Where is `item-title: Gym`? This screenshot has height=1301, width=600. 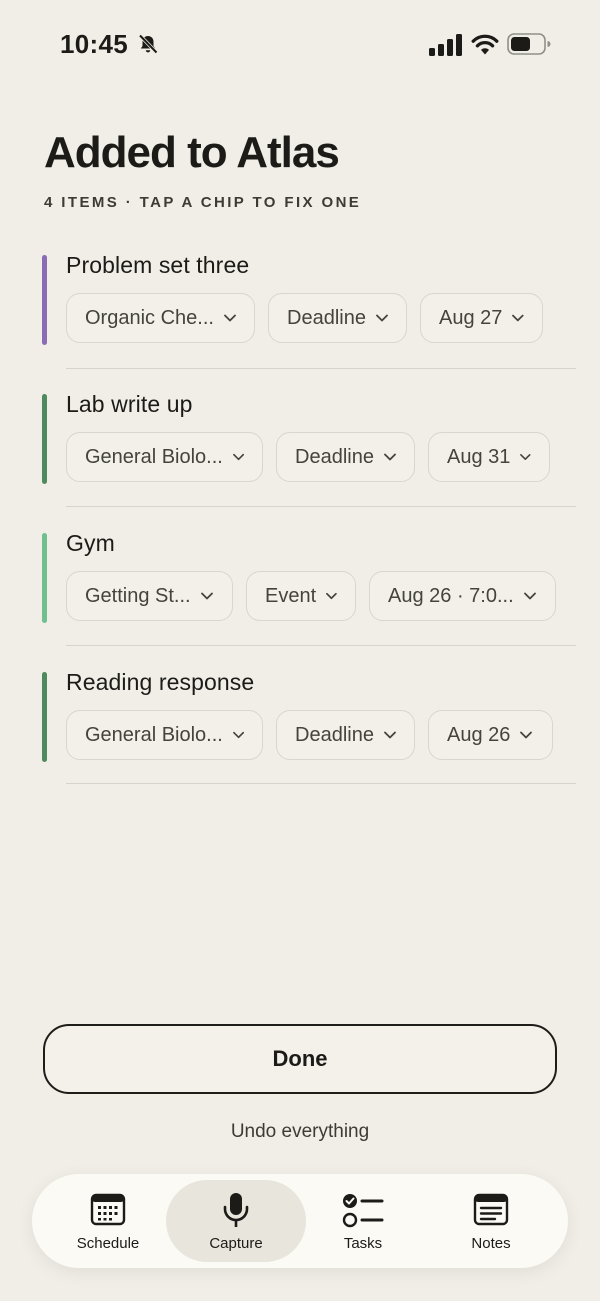
item-title: Gym is located at coordinates (90, 543).